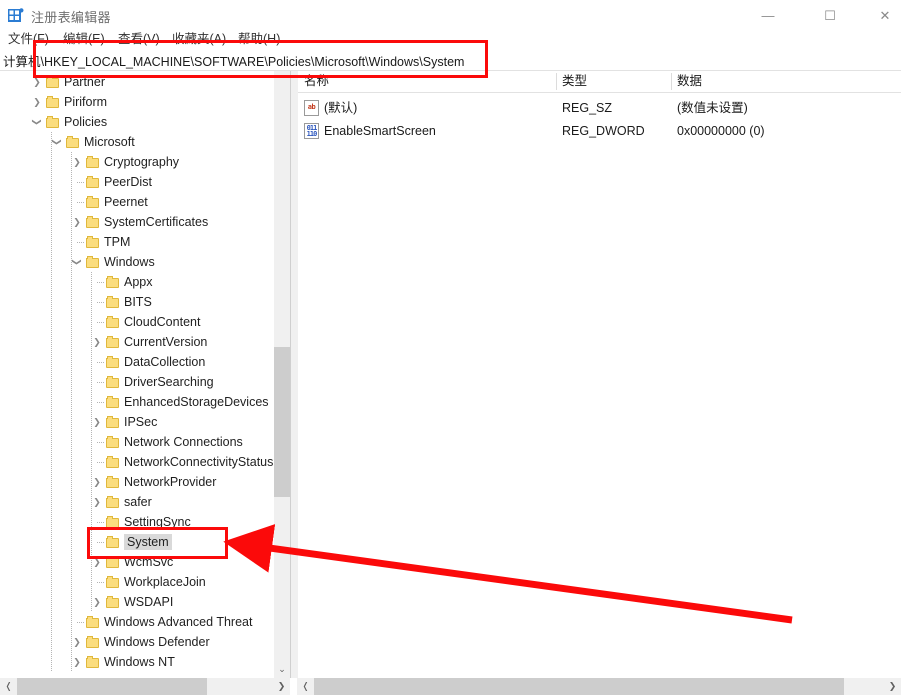 This screenshot has height=695, width=901. Describe the element at coordinates (579, 686) in the screenshot. I see `list-hscroll-thumb` at that location.